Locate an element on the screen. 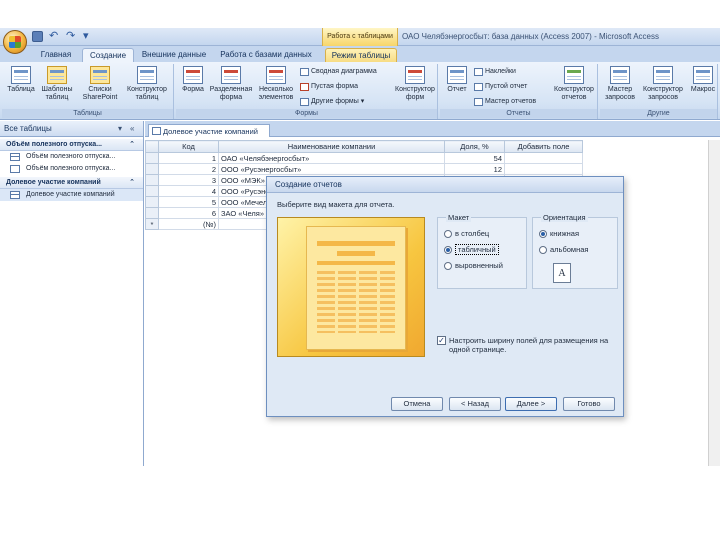  cell-id: 2 is located at coordinates (188, 169).